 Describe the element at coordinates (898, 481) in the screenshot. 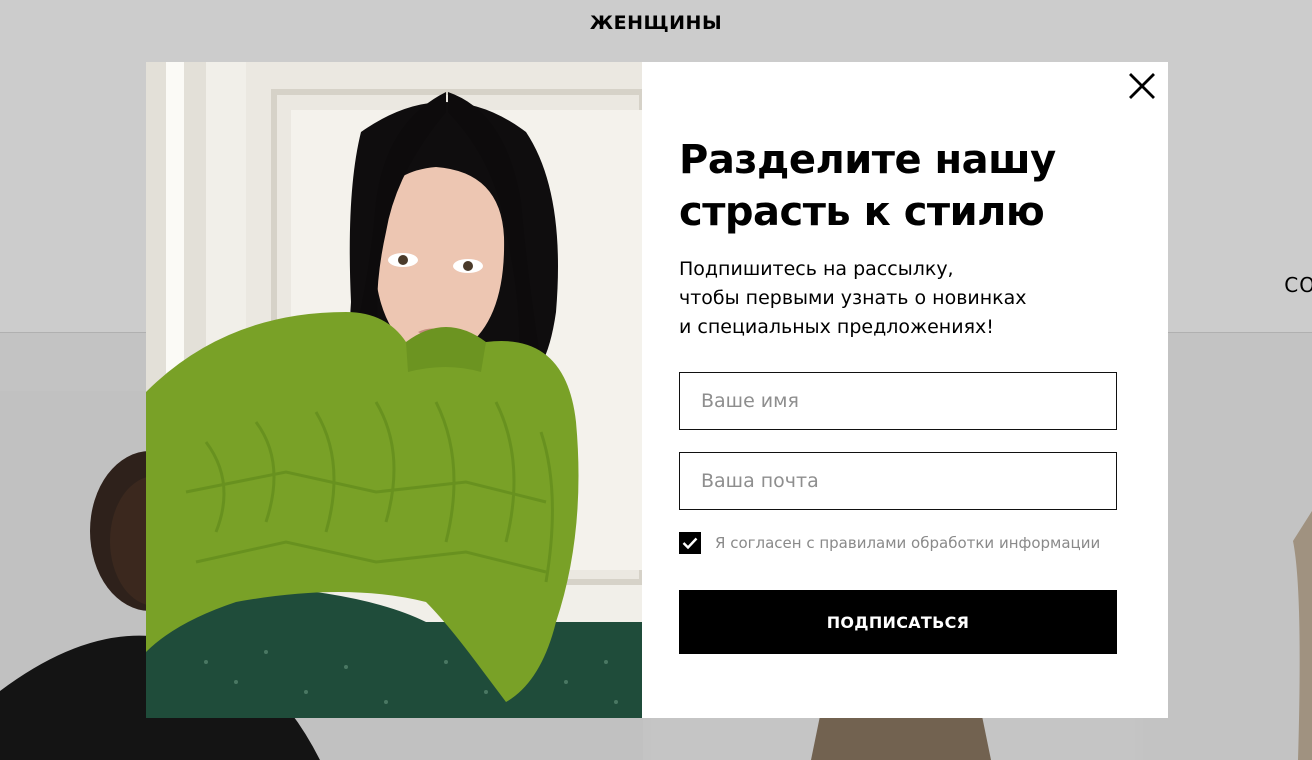

I see `email-input` at that location.